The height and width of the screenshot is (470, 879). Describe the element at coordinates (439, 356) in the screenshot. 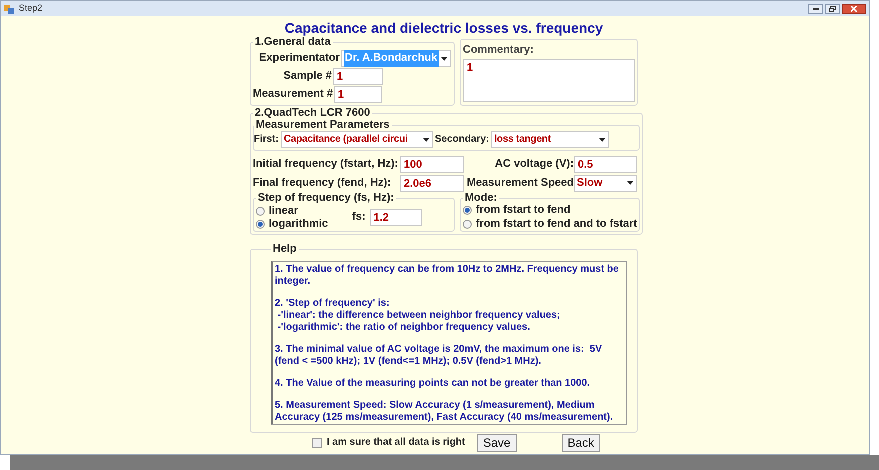

I see `help-paragraph: 3. The minimal value of AC voltage is 20mV, the maximum one is: 5V (fend < =500 kHz); 1V (fend<=1 MHz); 0.5V (fend>1 MHz).` at that location.